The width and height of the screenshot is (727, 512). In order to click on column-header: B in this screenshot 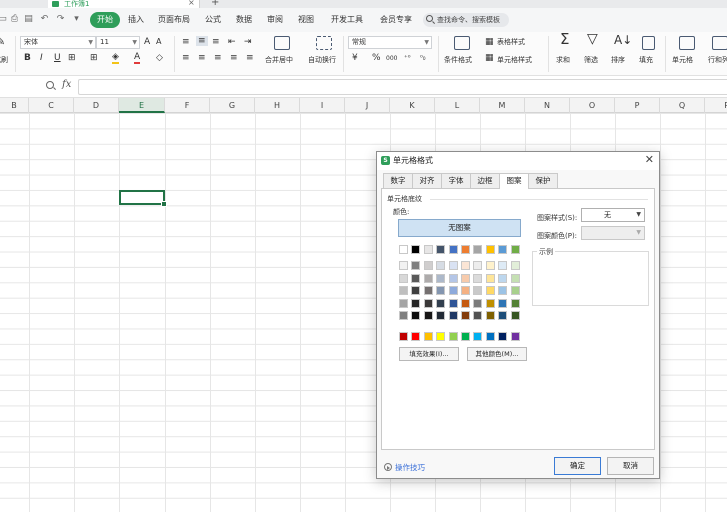, I will do `click(14, 105)`.